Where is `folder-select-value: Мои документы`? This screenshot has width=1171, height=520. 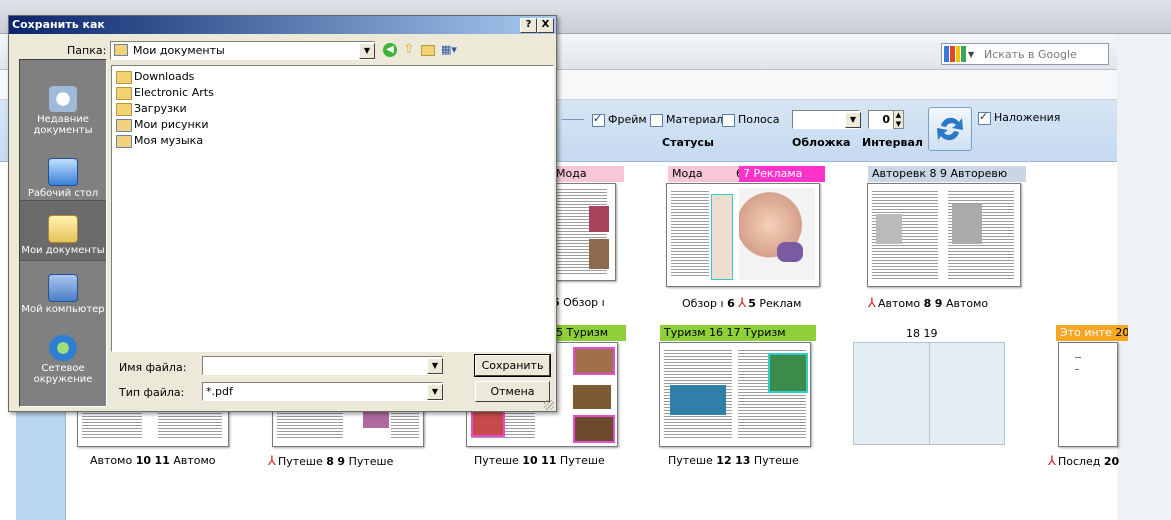
folder-select-value: Мои документы is located at coordinates (179, 50).